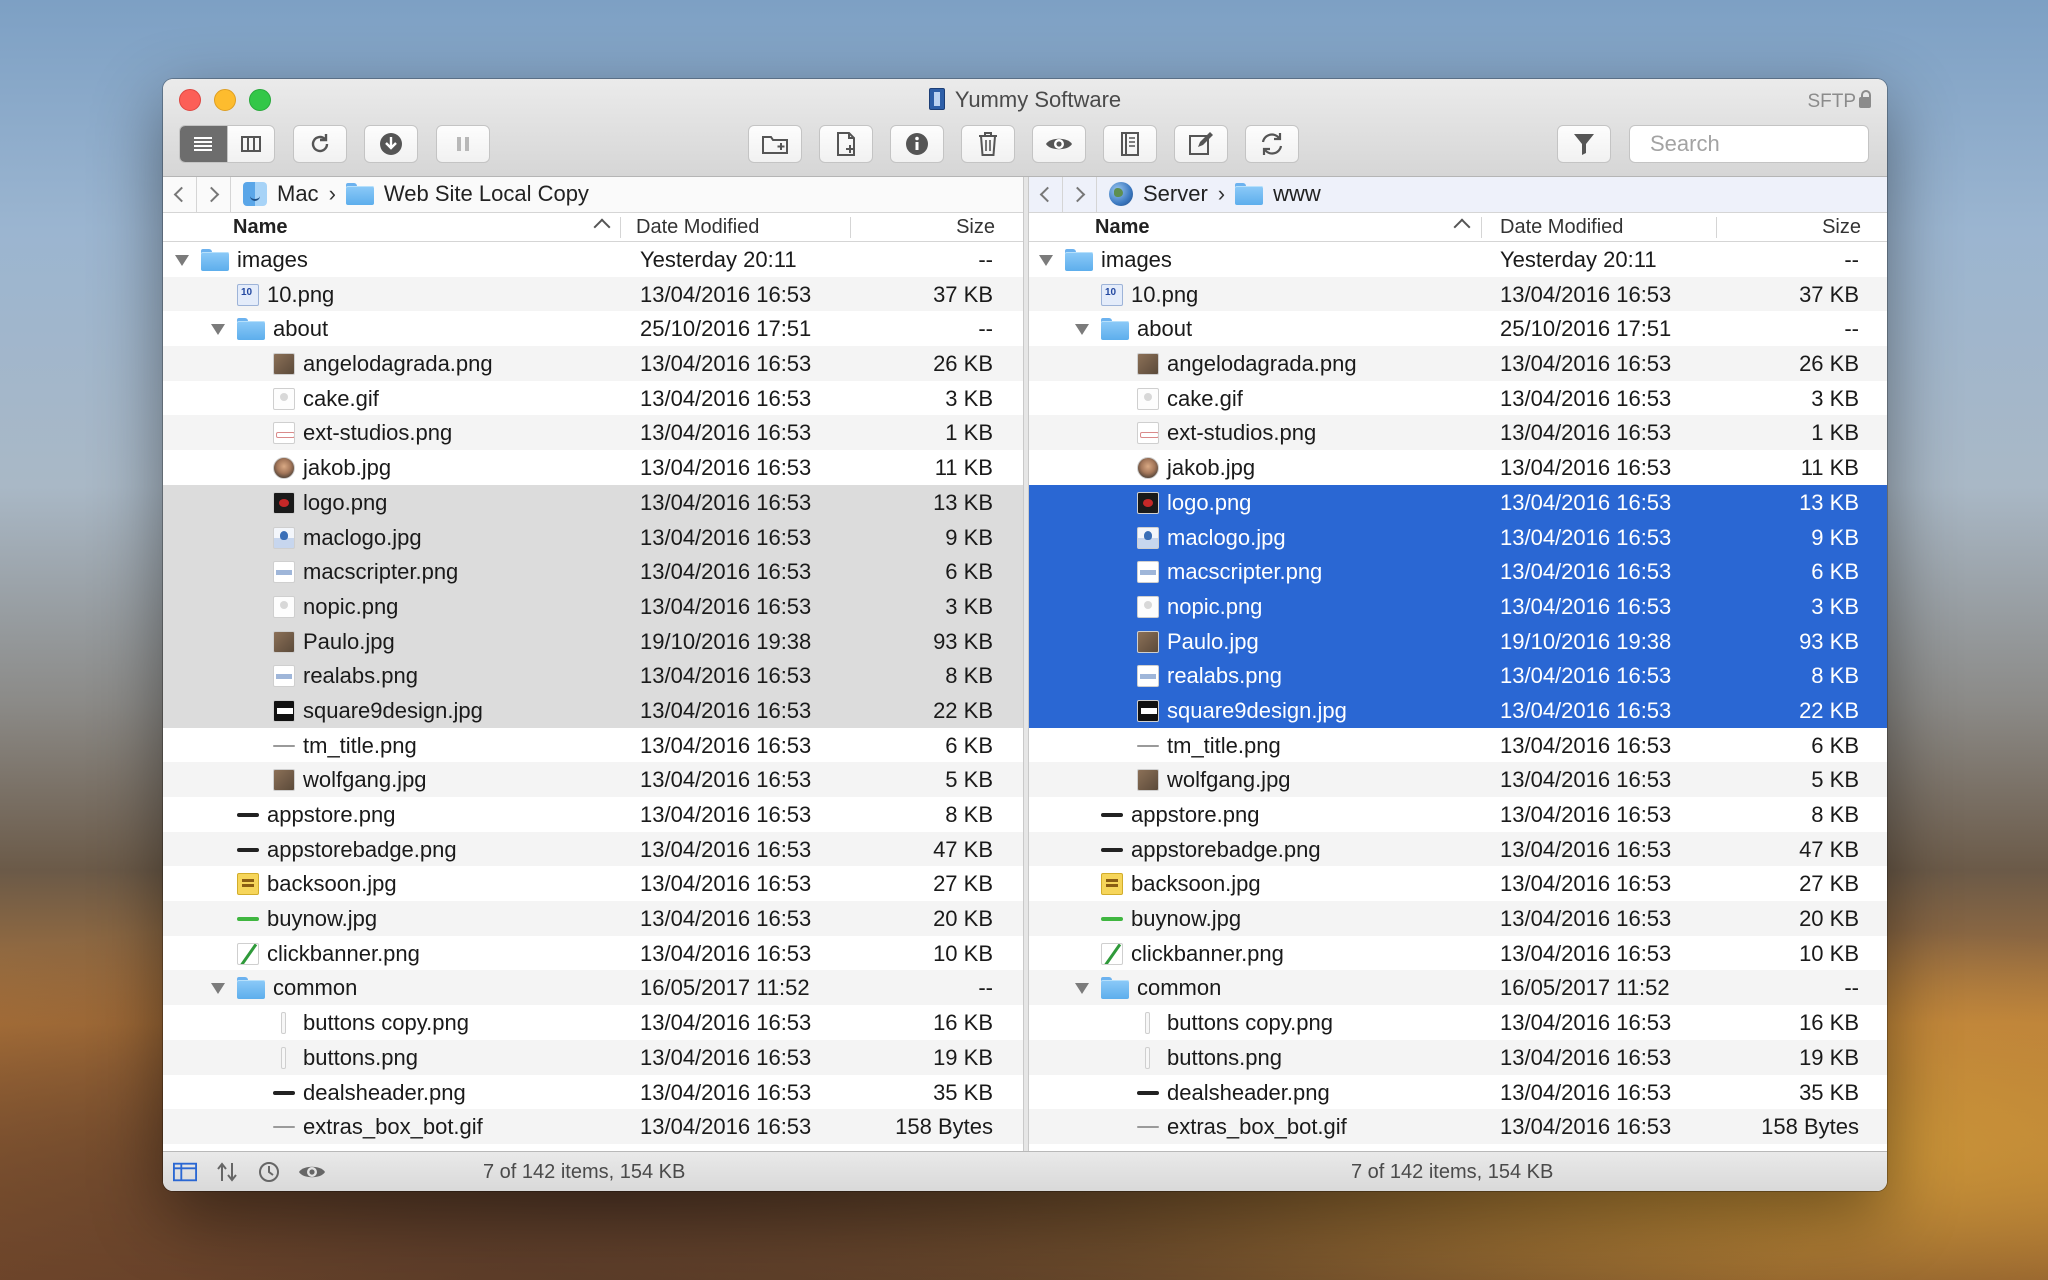  I want to click on file-name: appstorebadge.png, so click(362, 849).